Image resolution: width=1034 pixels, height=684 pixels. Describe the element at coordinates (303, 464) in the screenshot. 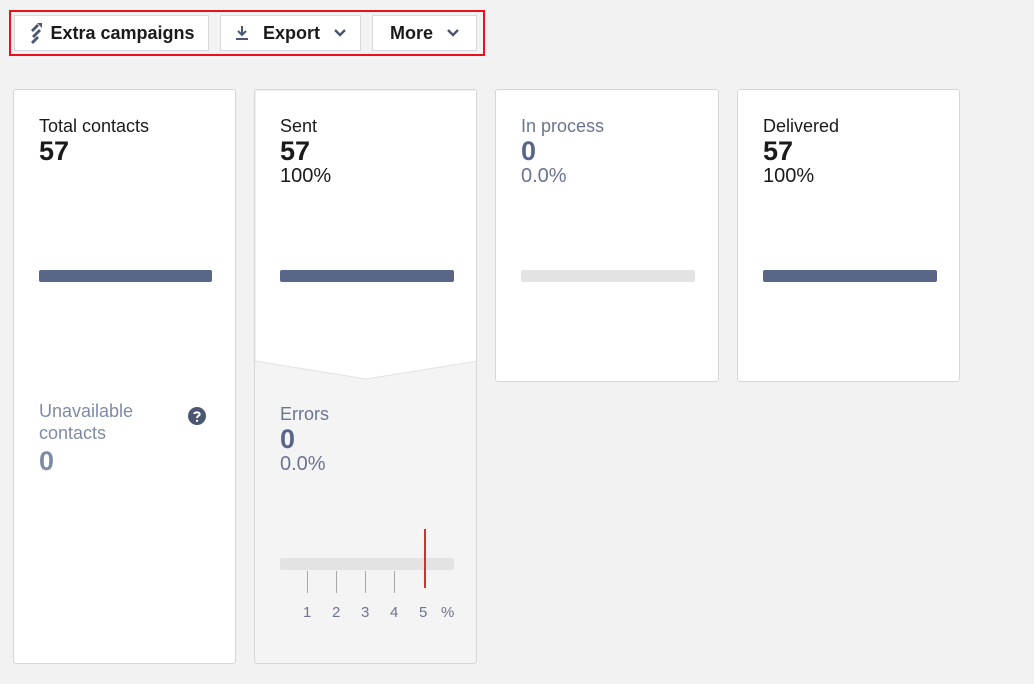

I see `errors-percent: 0.0%` at that location.